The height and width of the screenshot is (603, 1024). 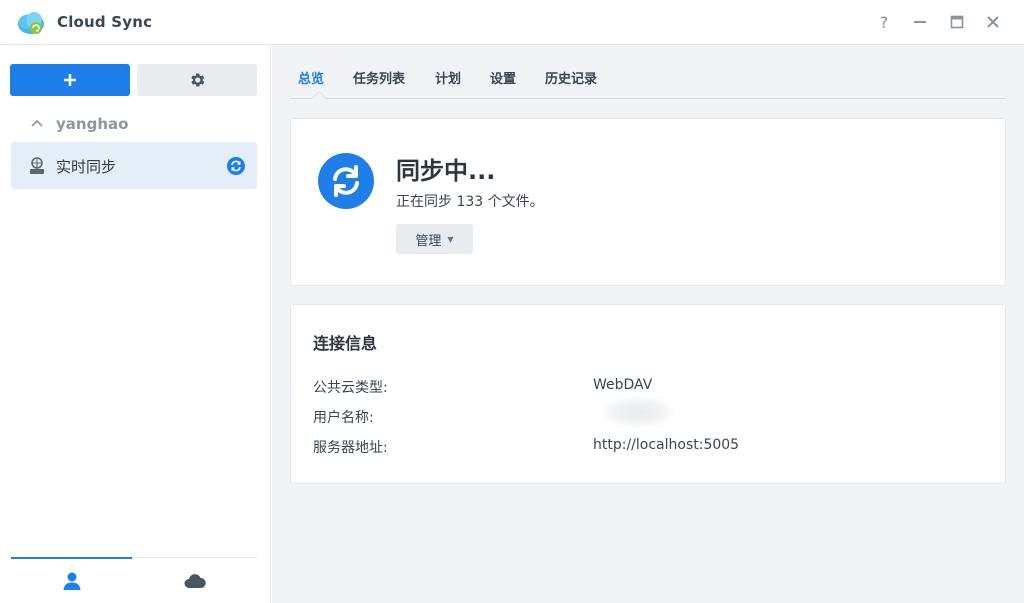 What do you see at coordinates (503, 77) in the screenshot?
I see `tab-settings: 设置` at bounding box center [503, 77].